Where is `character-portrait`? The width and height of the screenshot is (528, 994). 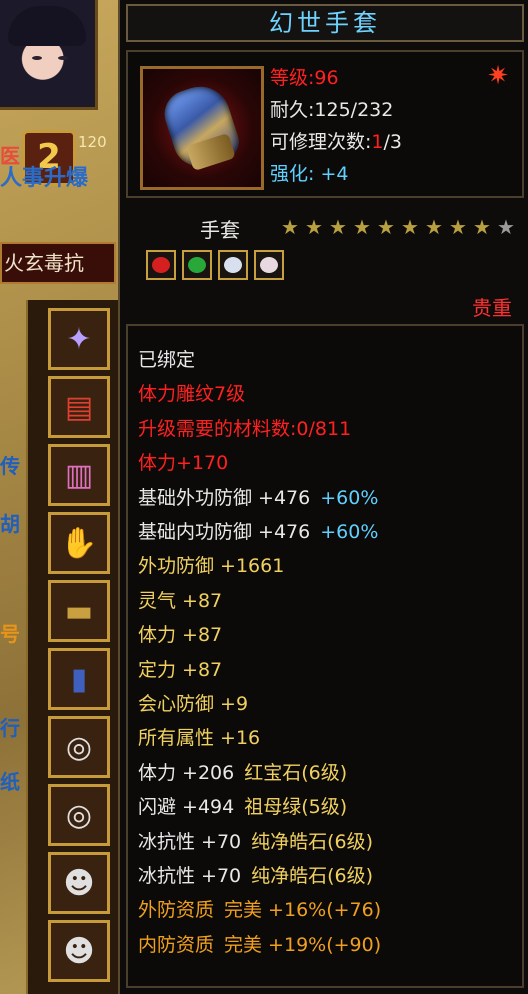 character-portrait is located at coordinates (49, 55).